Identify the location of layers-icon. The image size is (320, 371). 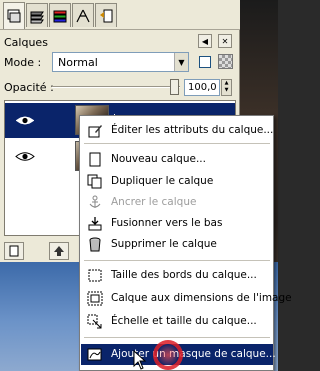
(14, 16).